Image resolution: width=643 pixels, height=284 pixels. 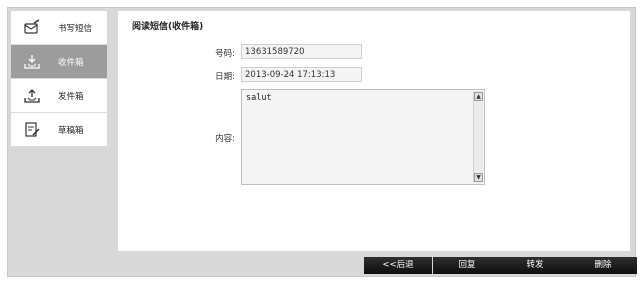 I want to click on page-title: 阅读短信(收件箱), so click(x=168, y=27).